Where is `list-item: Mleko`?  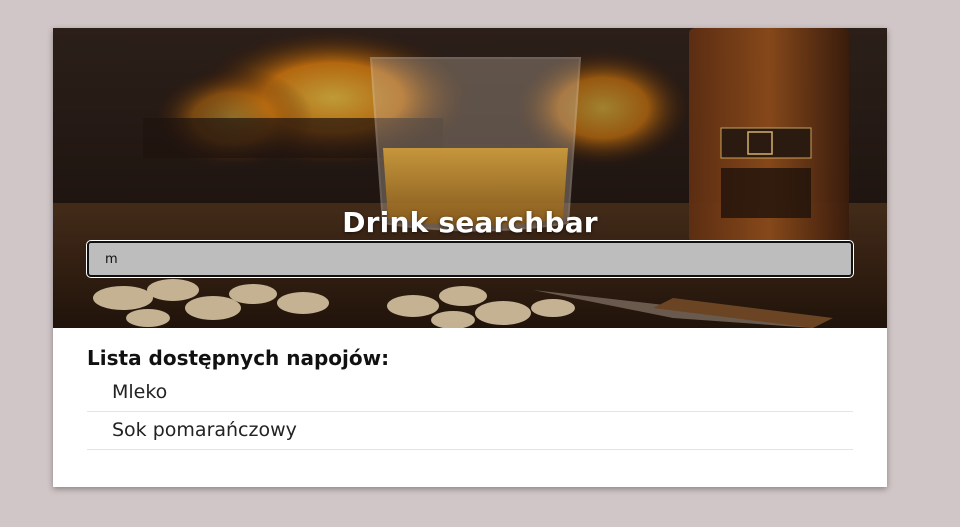
list-item: Mleko is located at coordinates (470, 393).